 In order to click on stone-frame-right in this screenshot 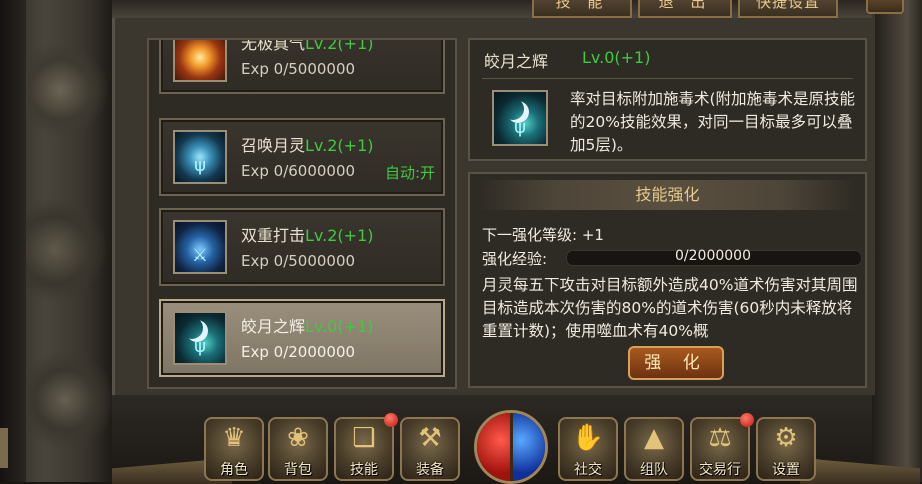, I will do `click(897, 241)`.